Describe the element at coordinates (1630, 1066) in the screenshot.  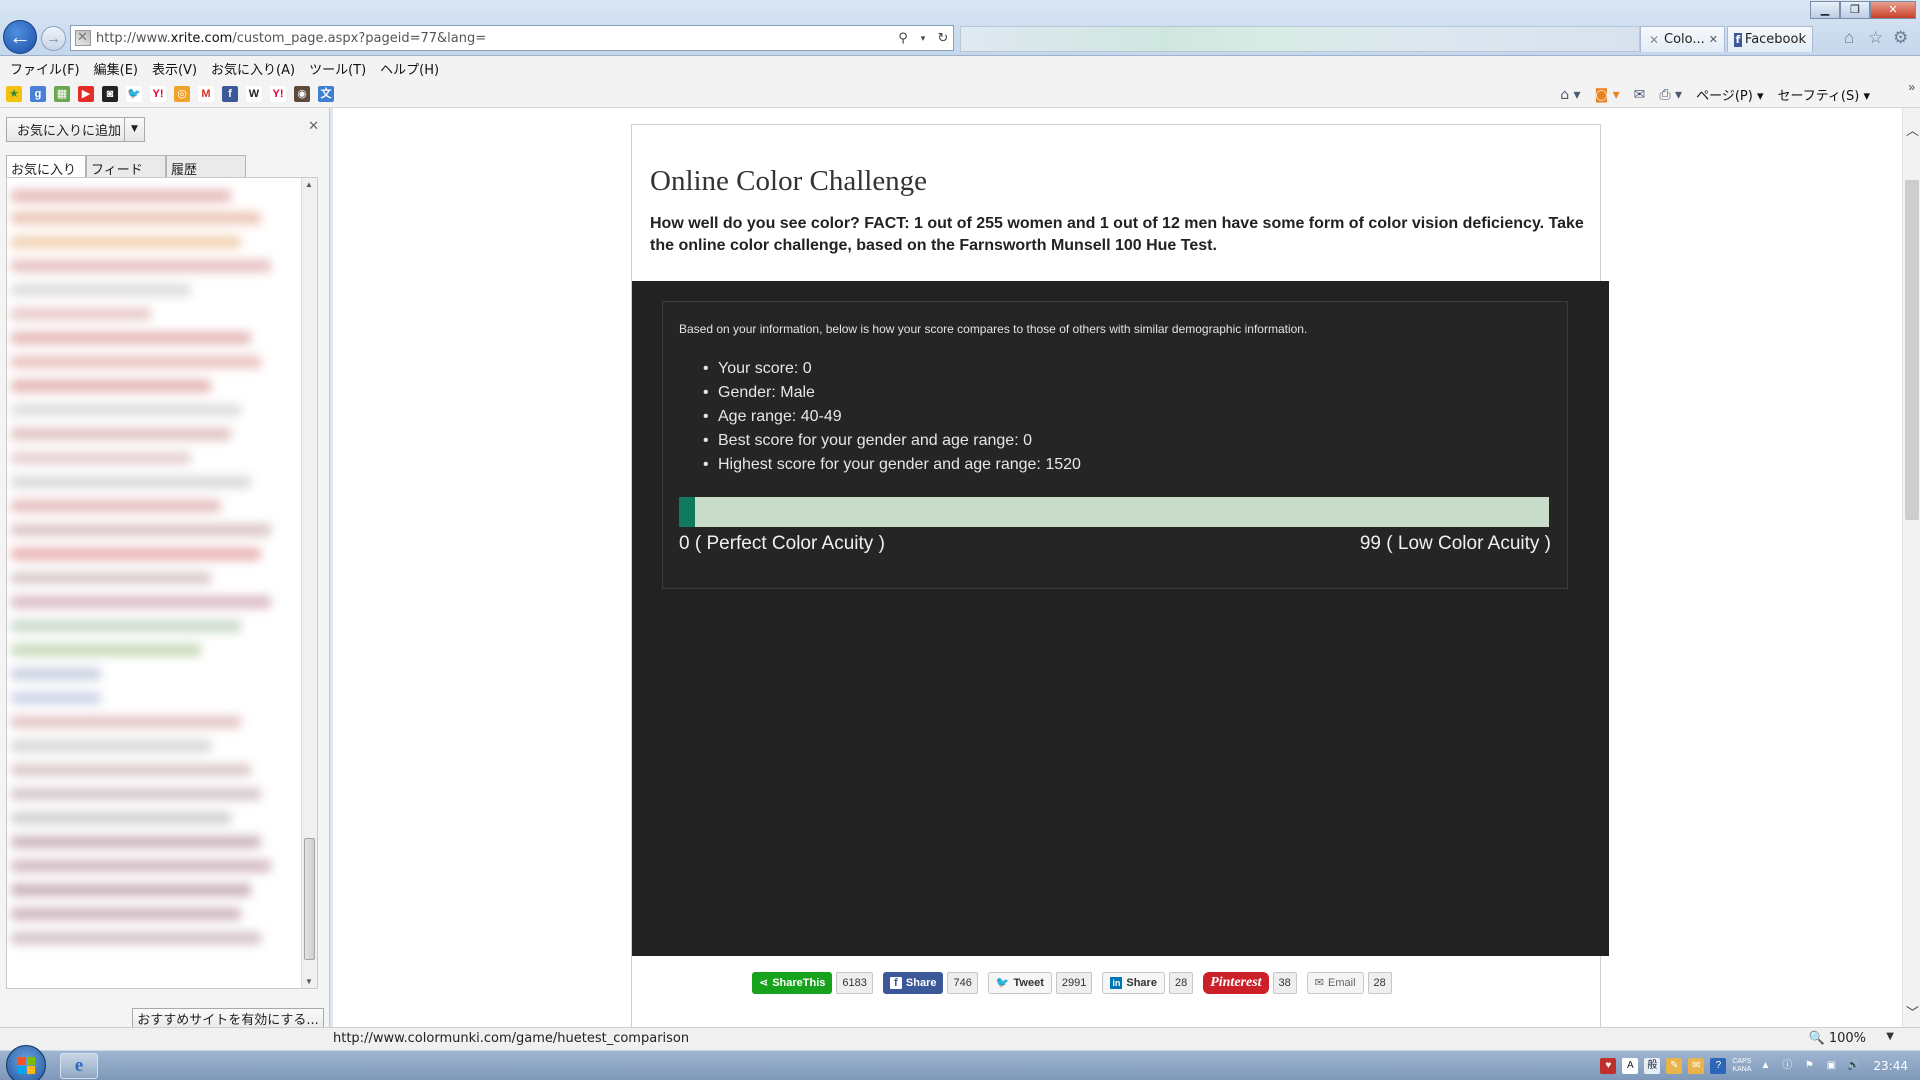
I see `ime-mode-icon: A` at that location.